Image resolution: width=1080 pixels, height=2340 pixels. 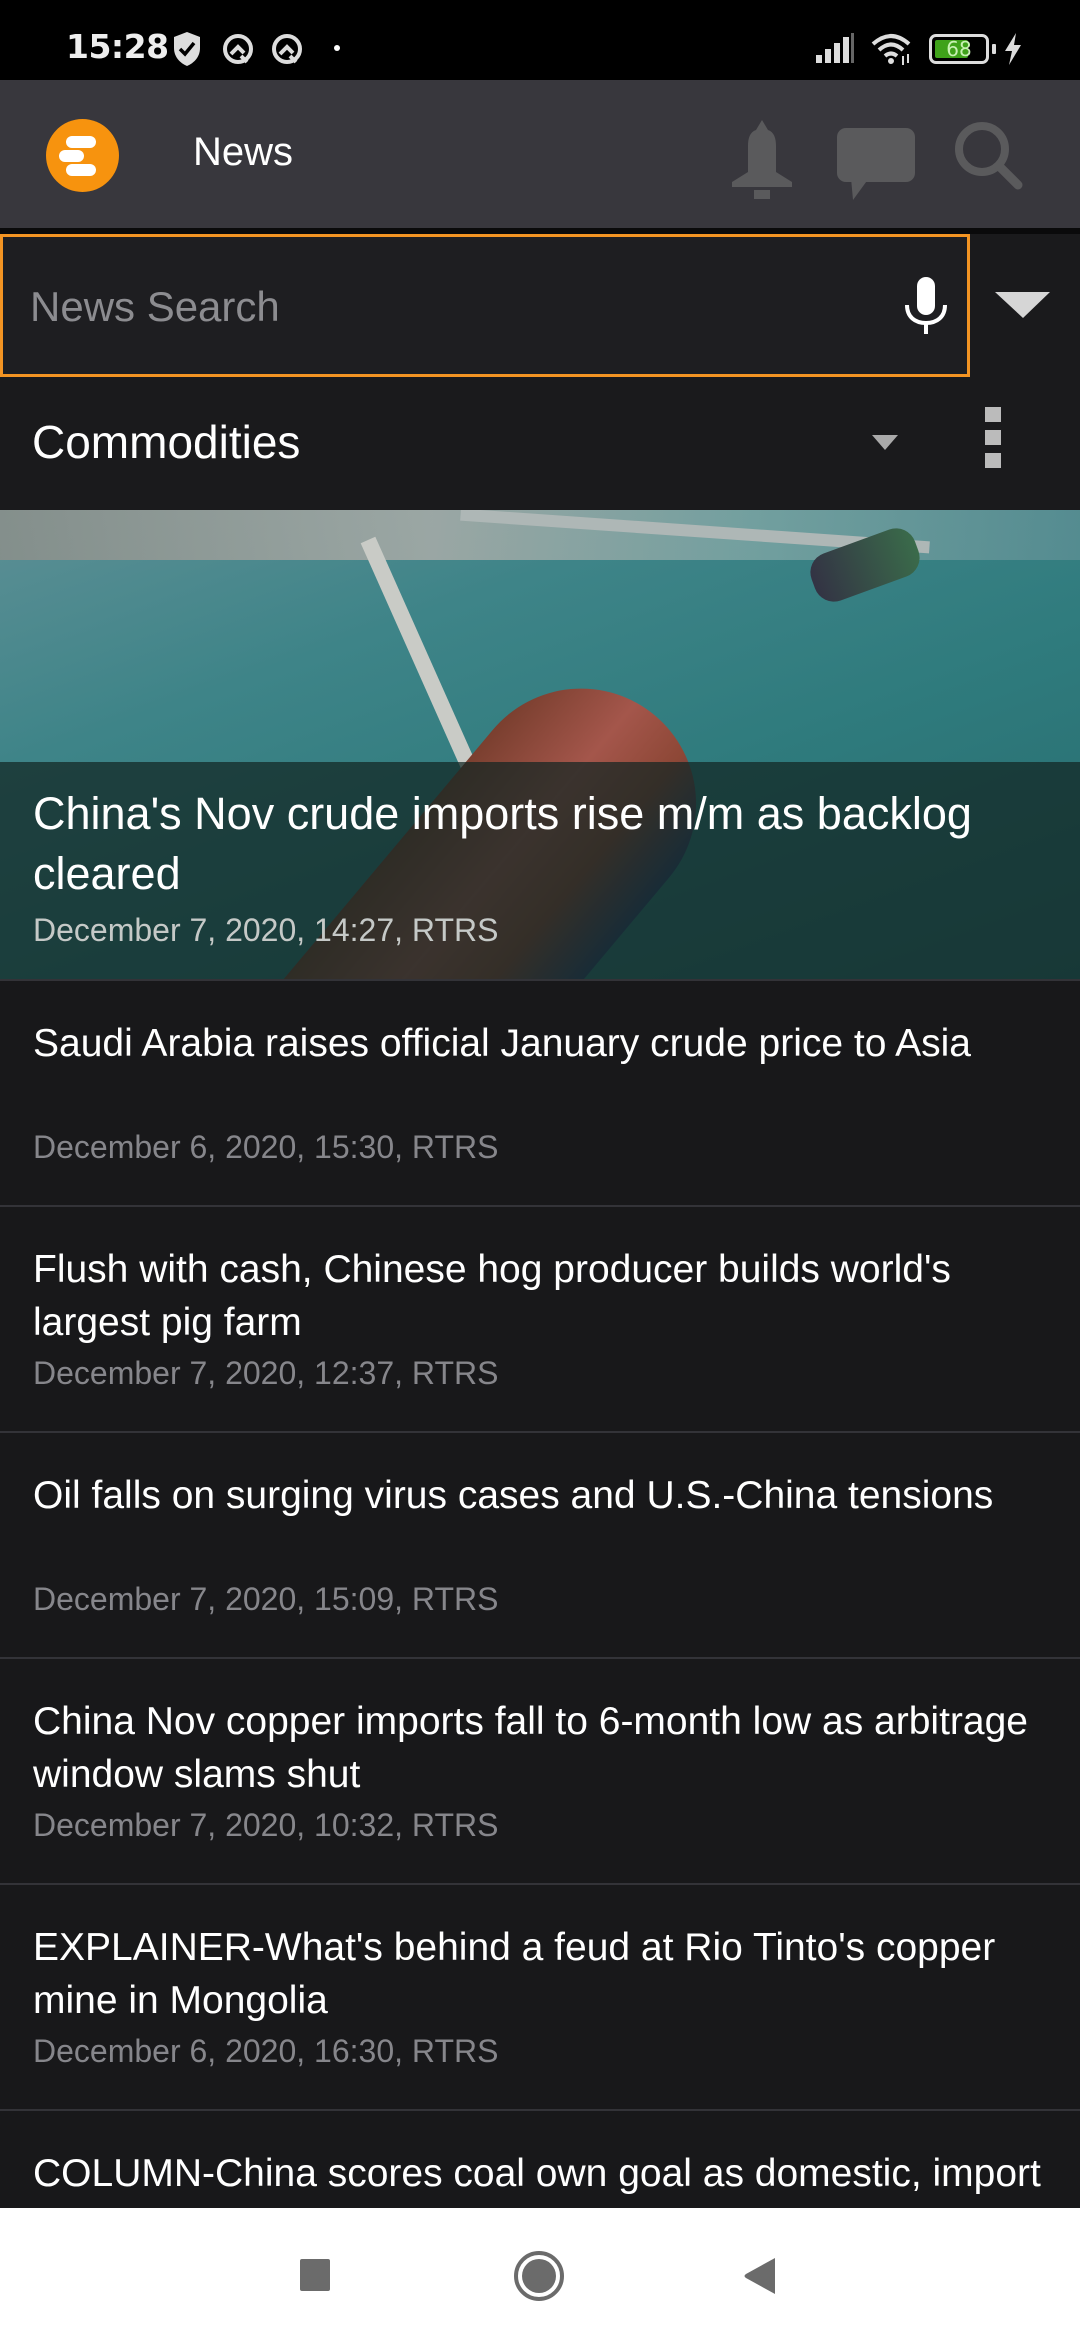 I want to click on back-triangle-icon, so click(x=760, y=2276).